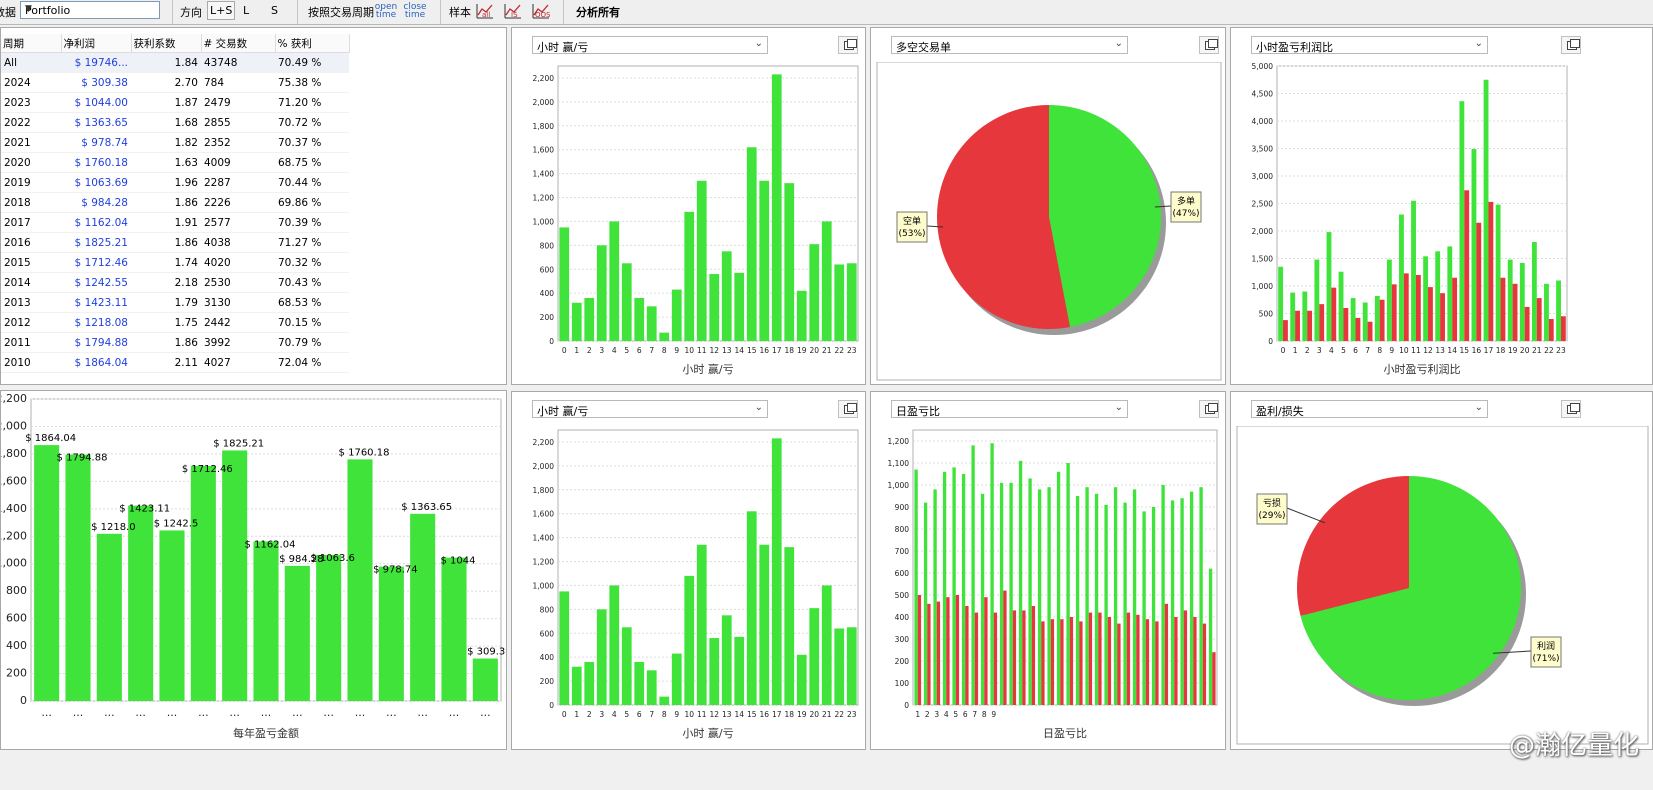 The height and width of the screenshot is (790, 1653). What do you see at coordinates (31, 82) in the screenshot?
I see `table-cell: 2024` at bounding box center [31, 82].